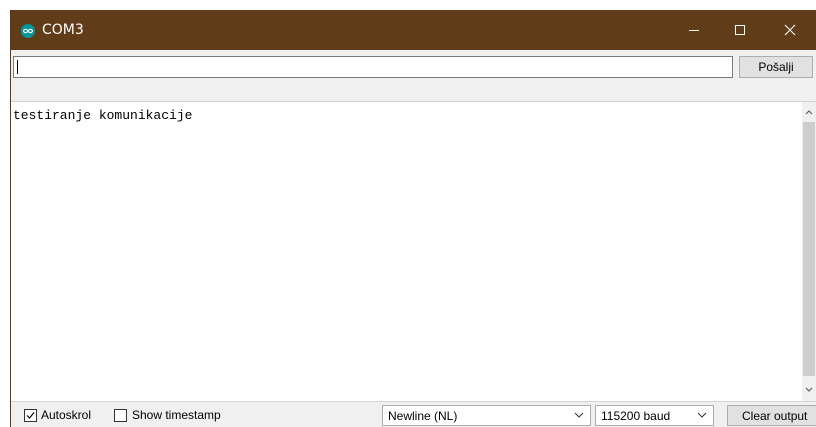 This screenshot has width=816, height=427. Describe the element at coordinates (775, 416) in the screenshot. I see `clear-output-label: Clear output` at that location.